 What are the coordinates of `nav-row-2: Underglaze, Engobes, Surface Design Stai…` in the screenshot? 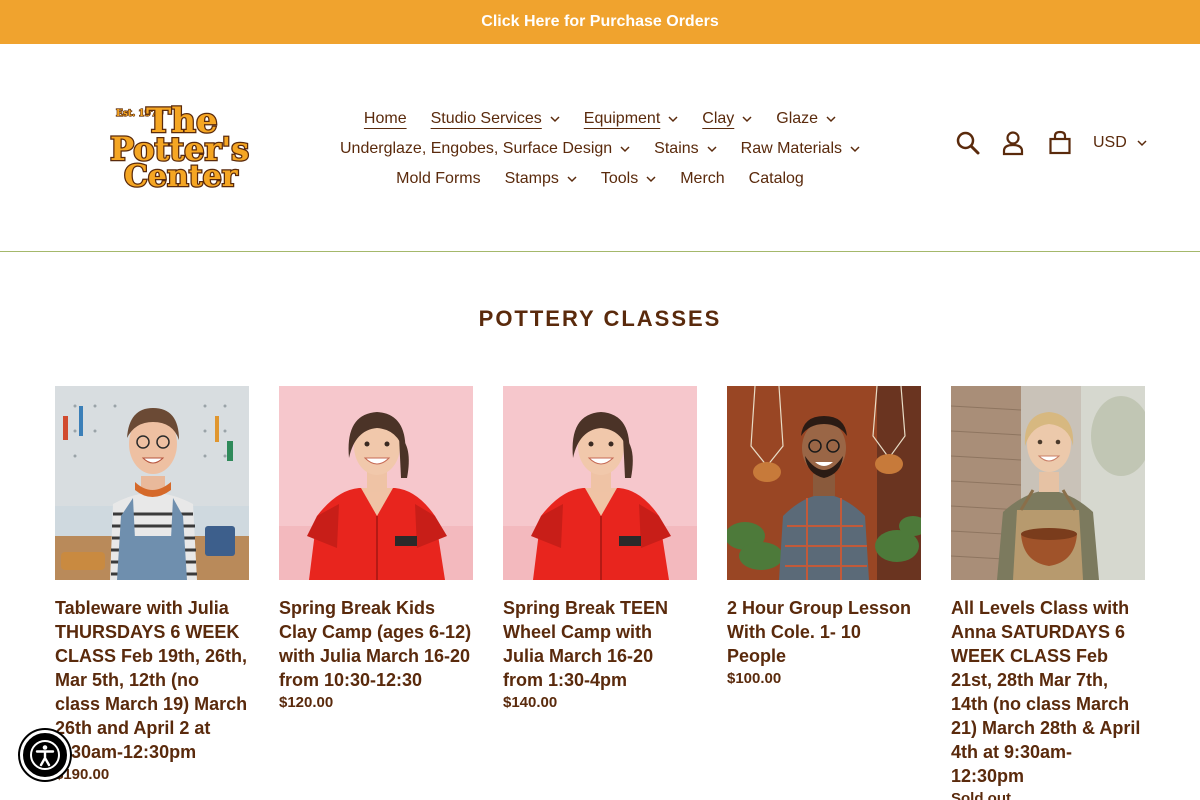 It's located at (600, 149).